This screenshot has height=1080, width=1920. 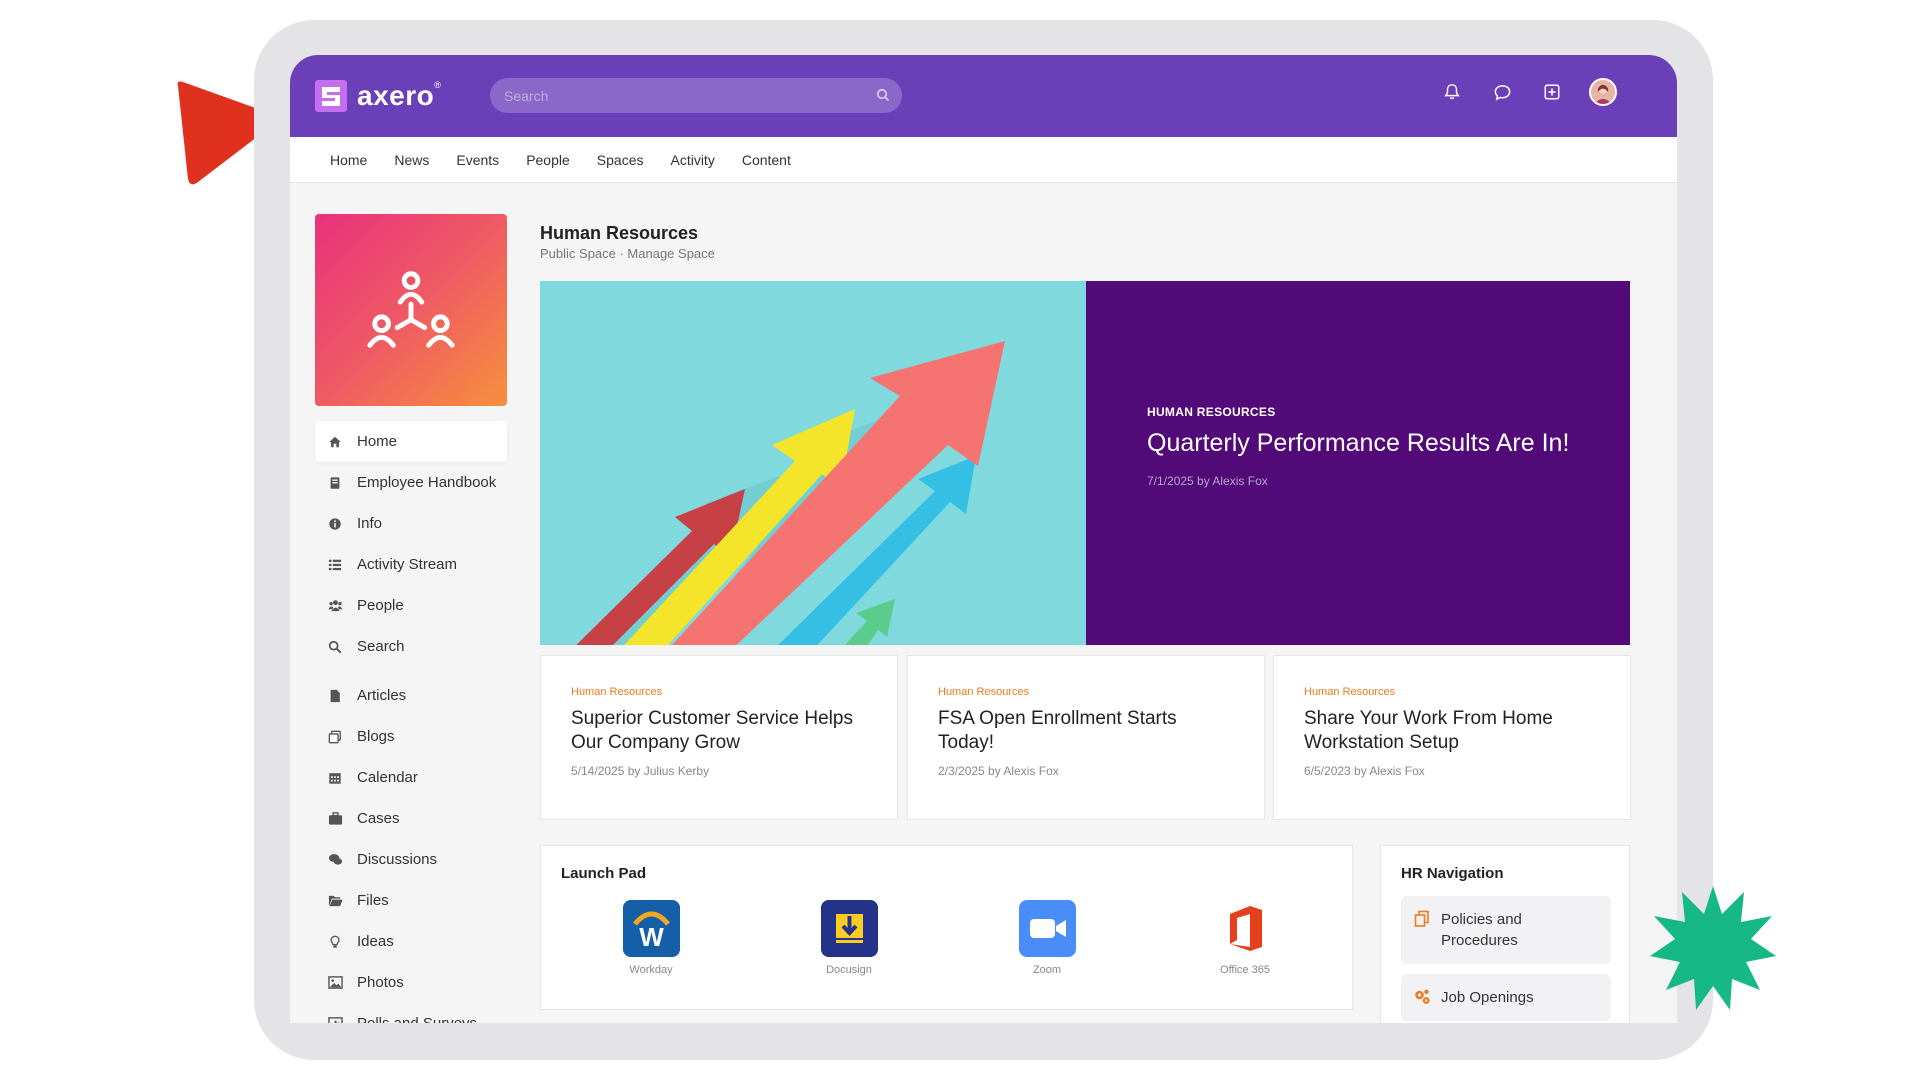 What do you see at coordinates (627, 253) in the screenshot?
I see `space-subtitle: Public Space · Manage Space` at bounding box center [627, 253].